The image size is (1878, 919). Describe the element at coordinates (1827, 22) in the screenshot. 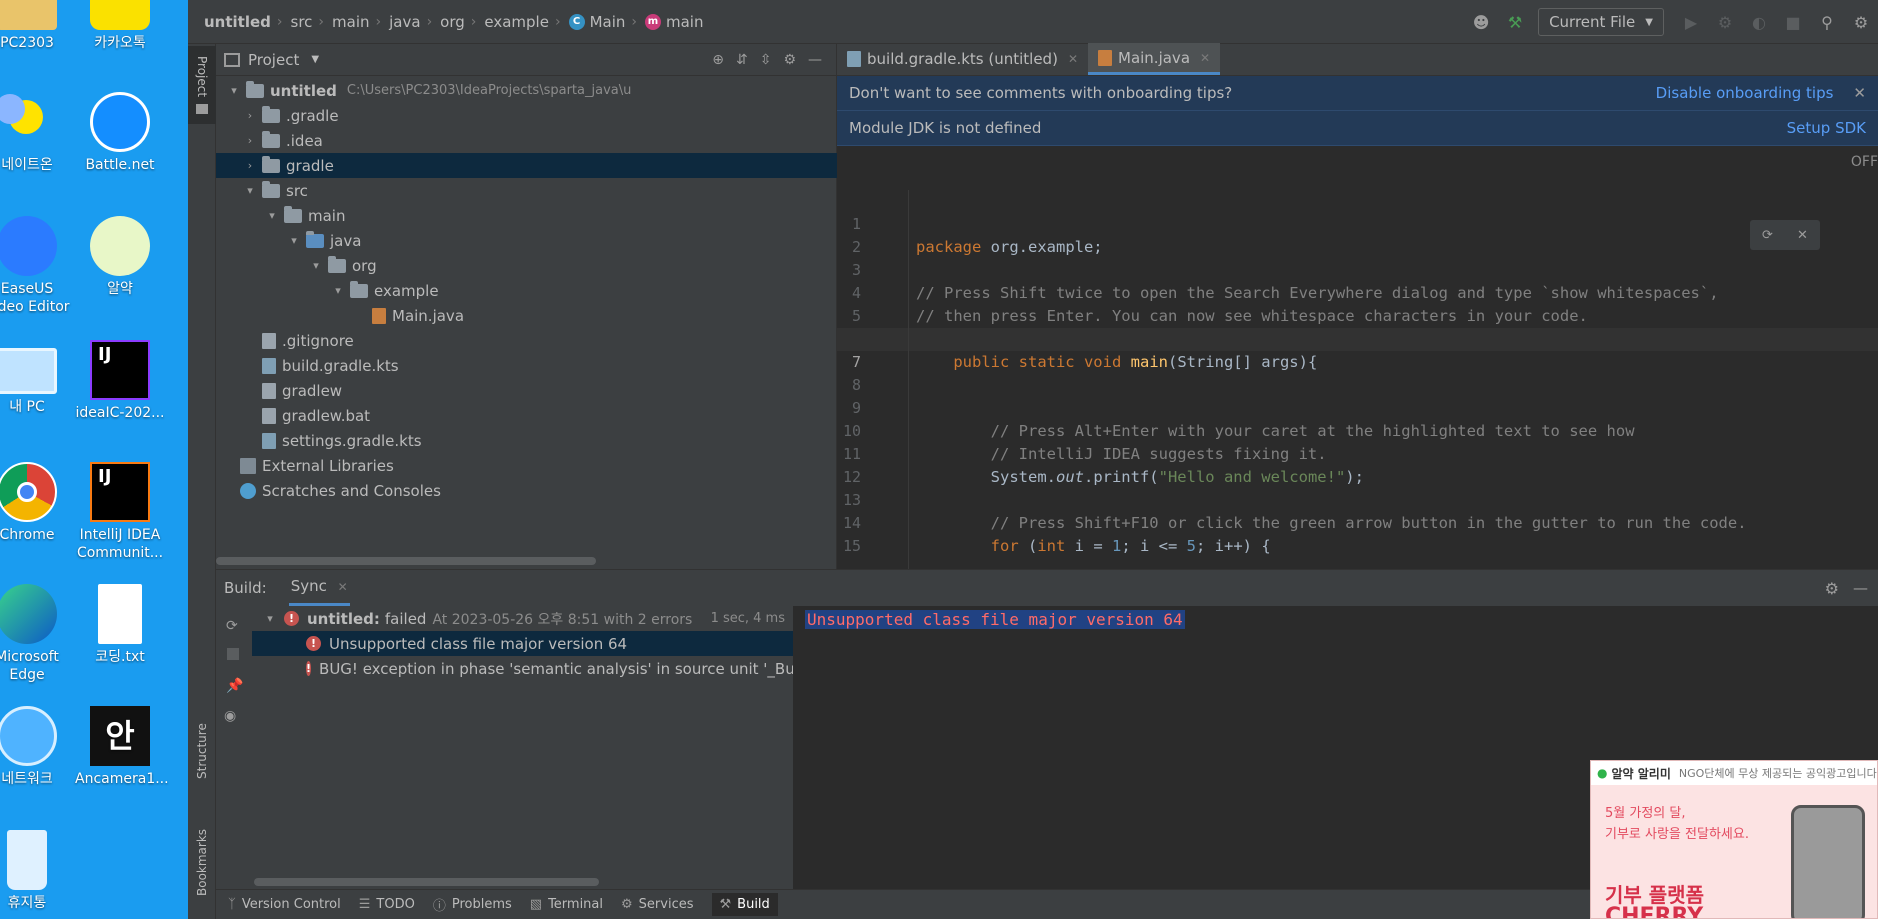

I see `search-icon: ⚲` at that location.